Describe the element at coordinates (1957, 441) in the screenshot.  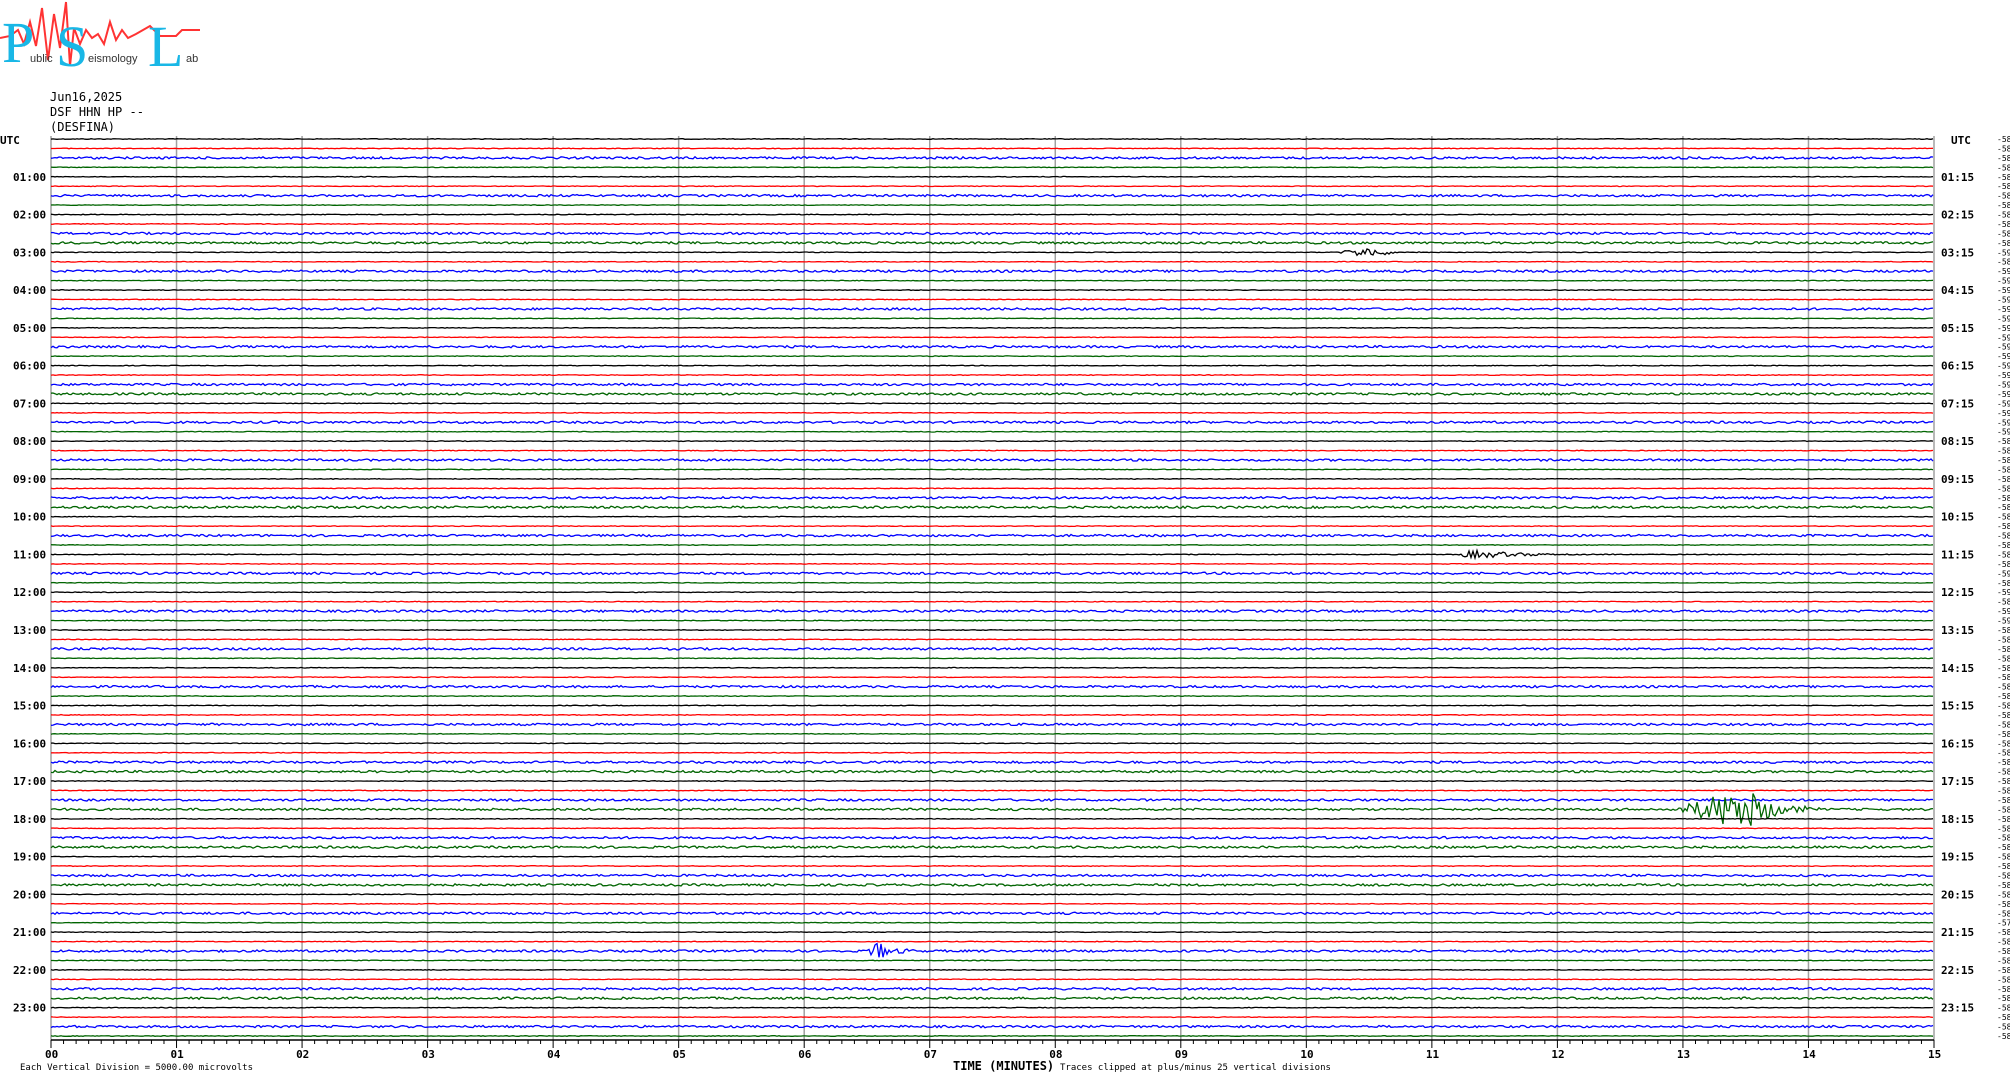
I see `hour-label-right: 08:15` at that location.